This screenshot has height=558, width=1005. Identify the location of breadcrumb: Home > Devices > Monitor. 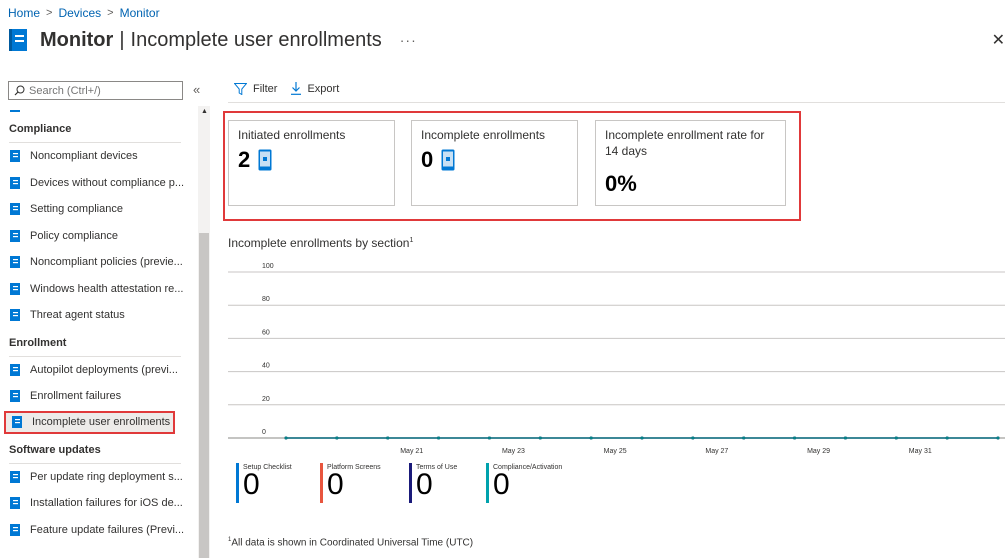
(84, 13).